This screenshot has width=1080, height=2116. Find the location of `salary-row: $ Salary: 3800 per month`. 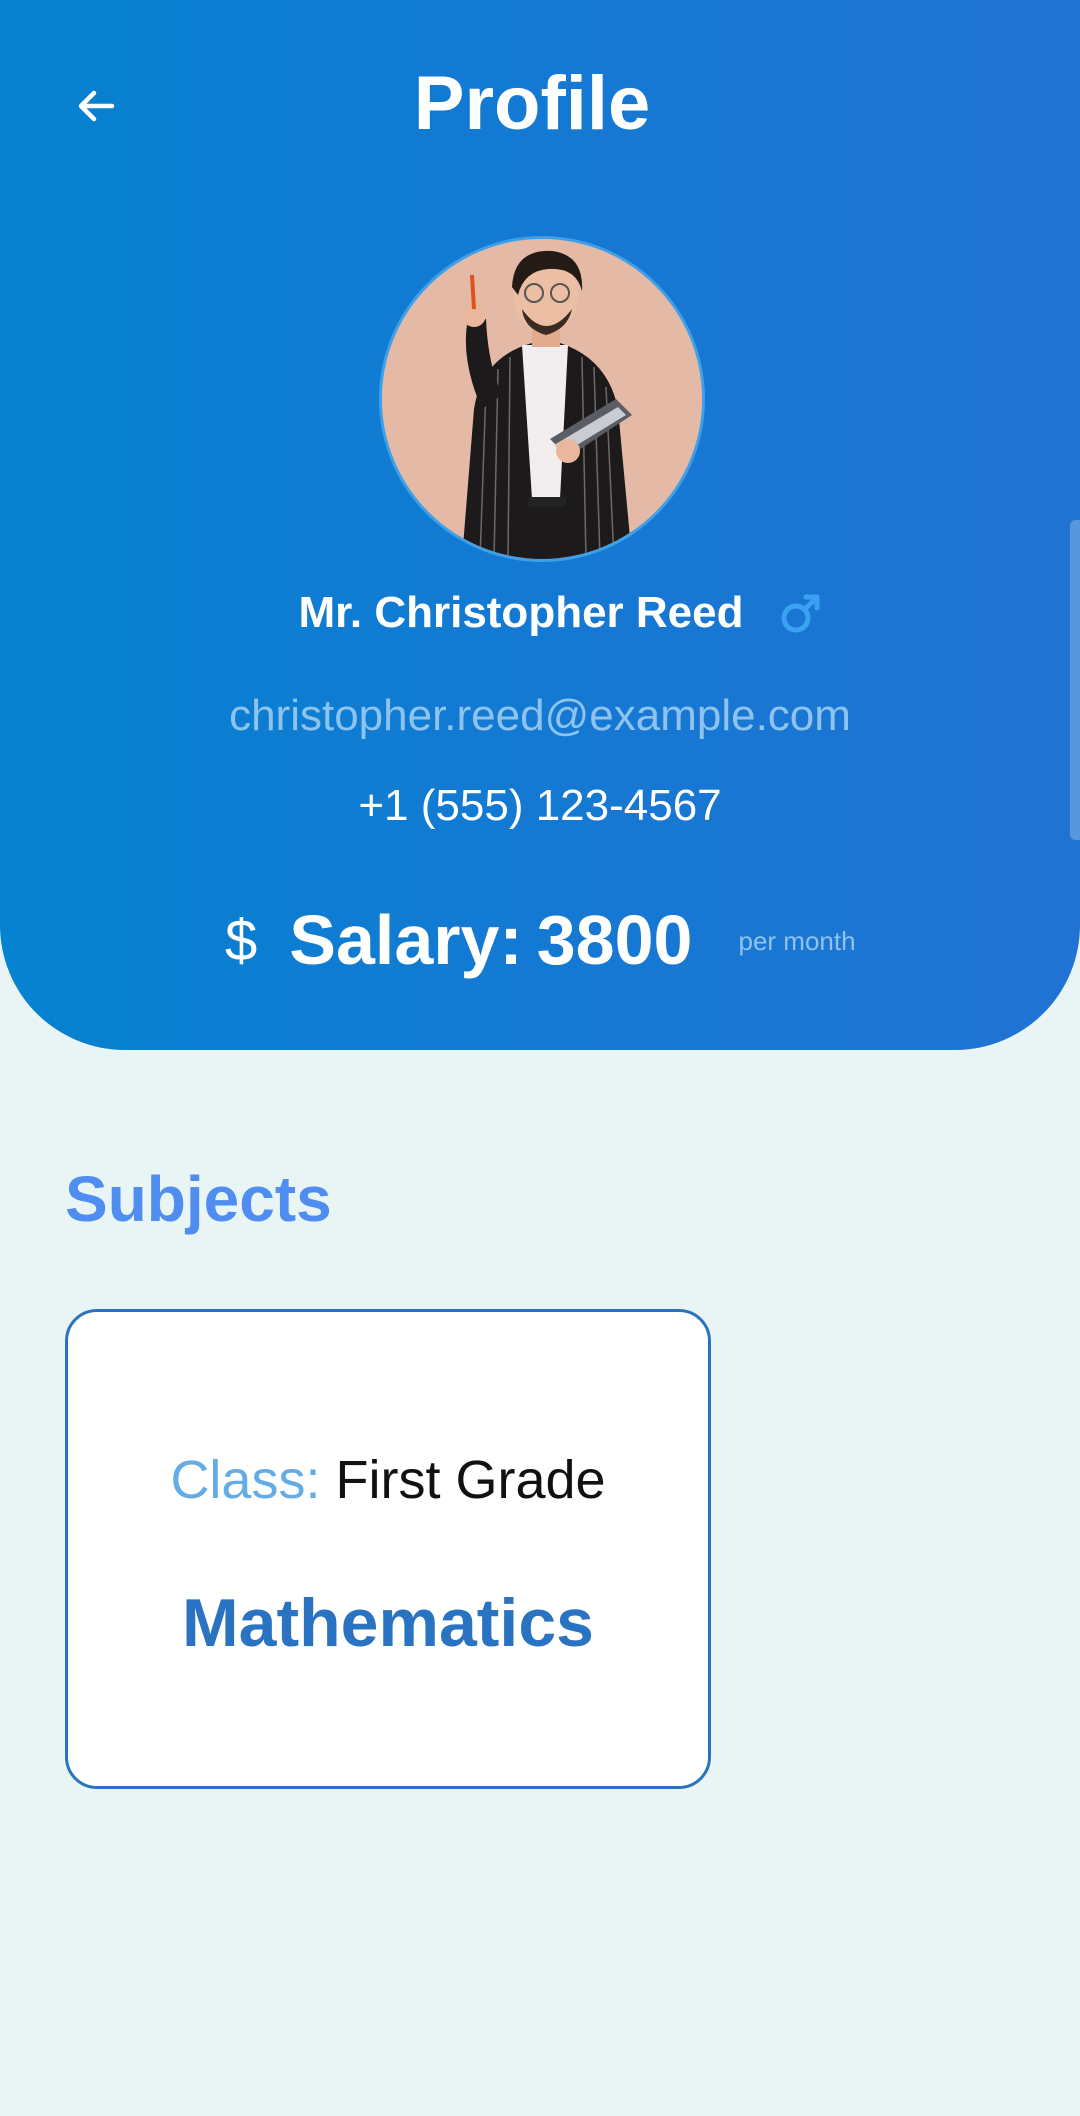

salary-row: $ Salary: 3800 per month is located at coordinates (540, 940).